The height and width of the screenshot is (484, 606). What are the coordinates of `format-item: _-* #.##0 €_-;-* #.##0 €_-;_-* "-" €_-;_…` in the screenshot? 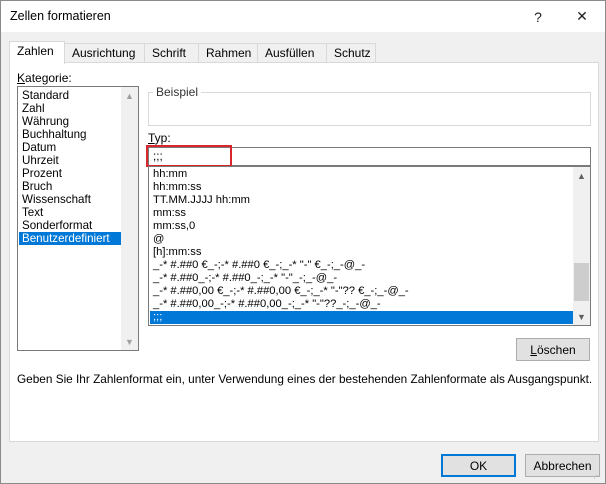 It's located at (361, 265).